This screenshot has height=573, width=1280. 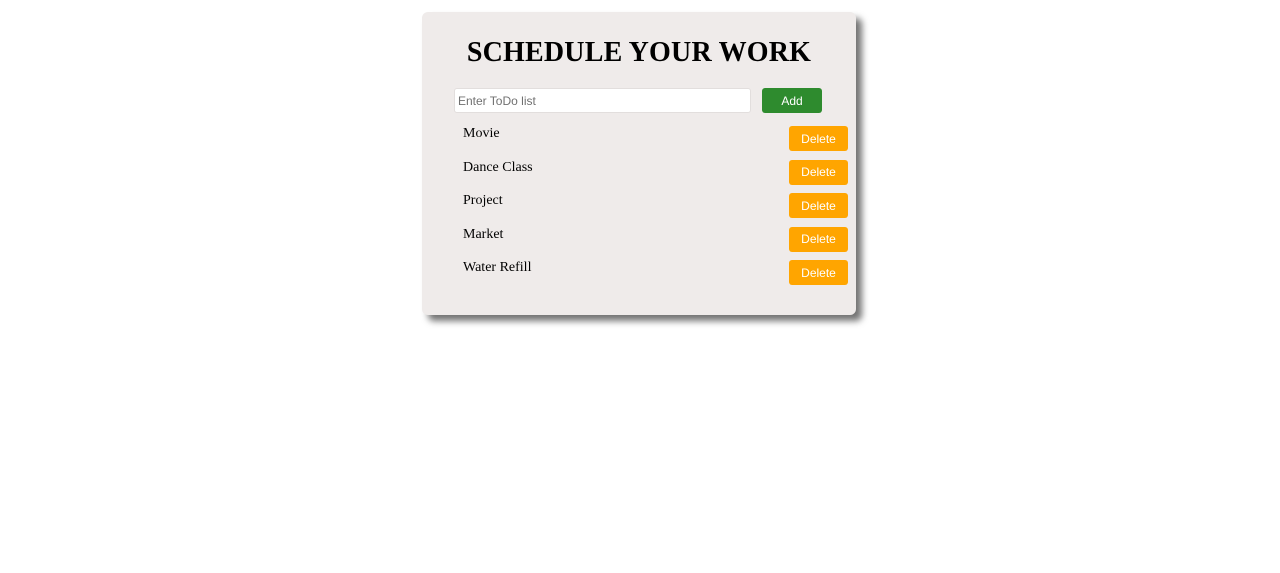 I want to click on page-title: SCHEDULE YOUR WORK, so click(x=639, y=52).